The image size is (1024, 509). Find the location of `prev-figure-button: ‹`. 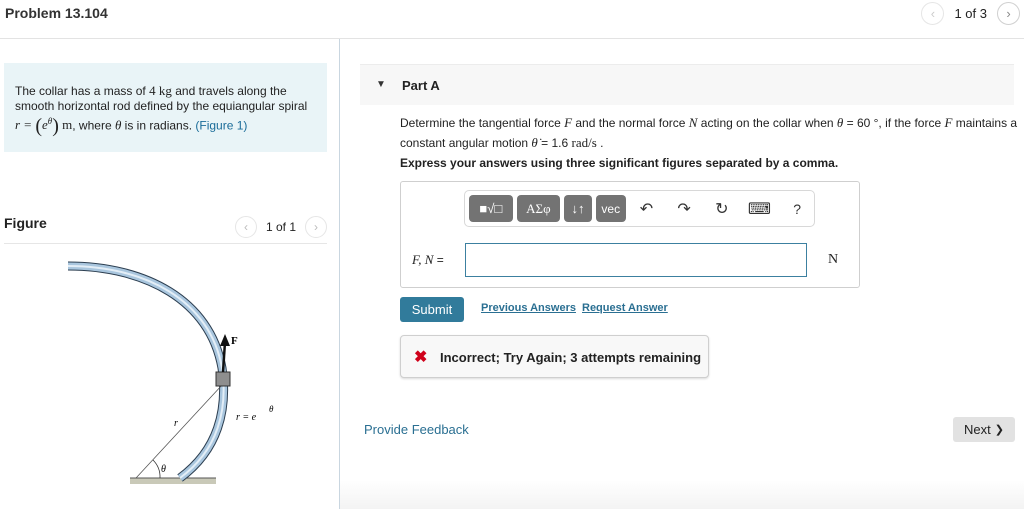

prev-figure-button: ‹ is located at coordinates (245, 227).